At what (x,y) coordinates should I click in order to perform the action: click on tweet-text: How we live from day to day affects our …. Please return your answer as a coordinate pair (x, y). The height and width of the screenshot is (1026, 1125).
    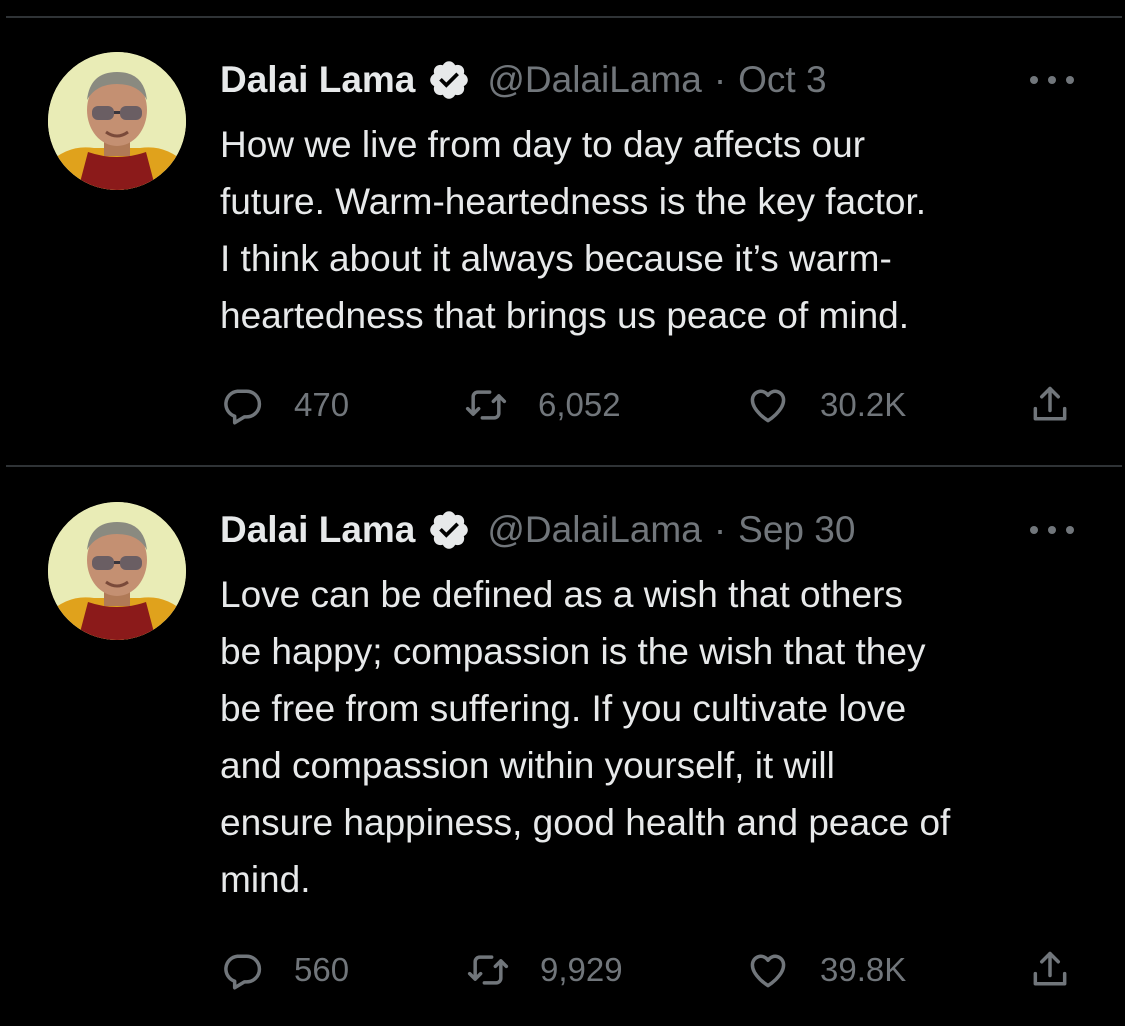
    Looking at the image, I should click on (573, 230).